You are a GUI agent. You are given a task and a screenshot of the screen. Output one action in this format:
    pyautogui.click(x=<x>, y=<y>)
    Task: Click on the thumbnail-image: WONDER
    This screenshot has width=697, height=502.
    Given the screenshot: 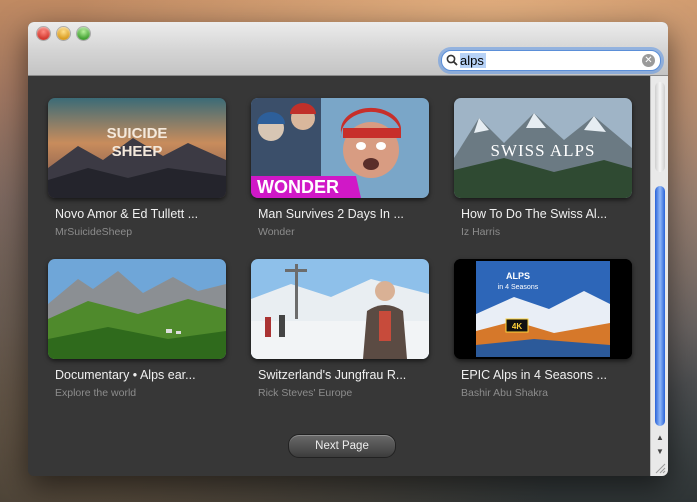 What is the action you would take?
    pyautogui.click(x=340, y=148)
    